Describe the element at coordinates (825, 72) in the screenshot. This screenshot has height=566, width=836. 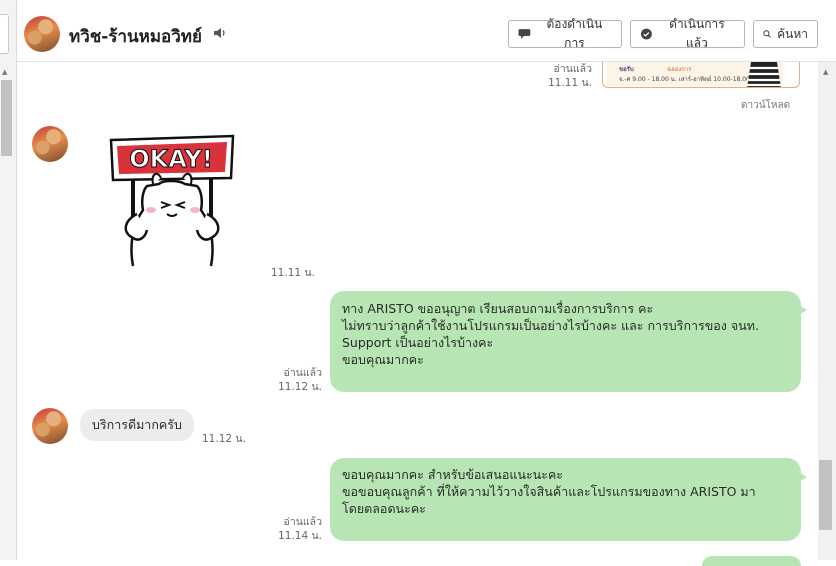
I see `scroll-up-arrow-icon: ▲` at that location.